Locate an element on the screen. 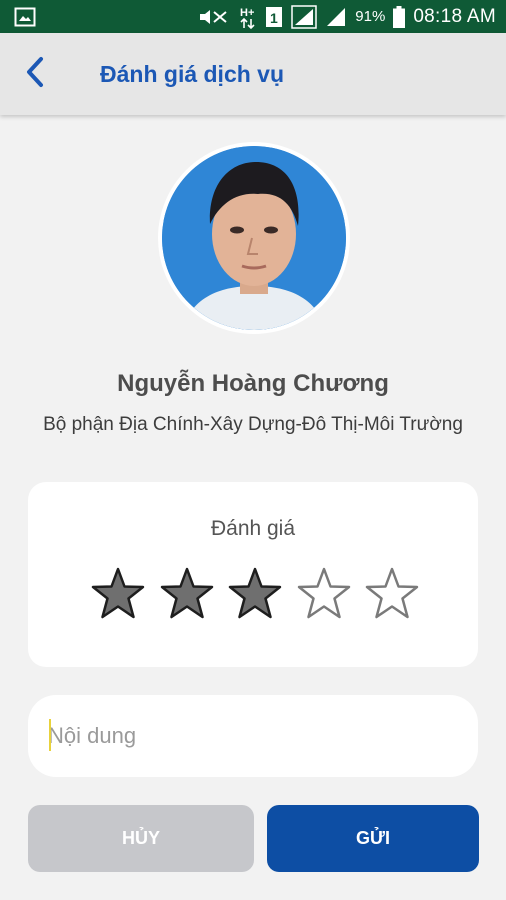 This screenshot has width=506, height=900. send-button: GỬI is located at coordinates (373, 838).